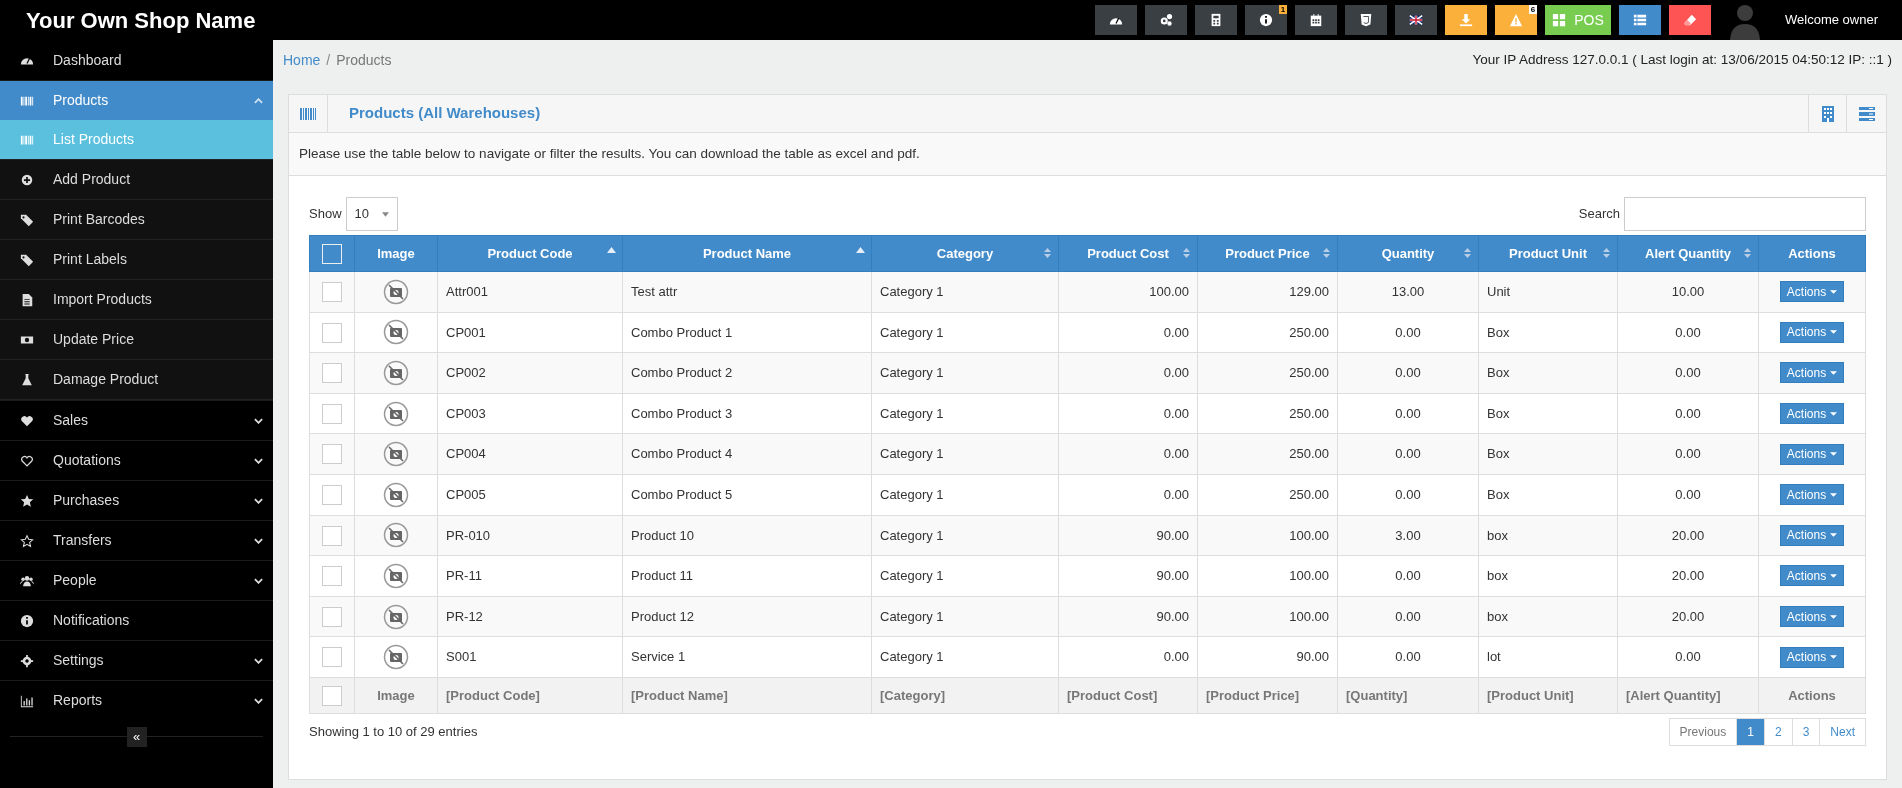  I want to click on sidebar-item: Damage Product, so click(136, 380).